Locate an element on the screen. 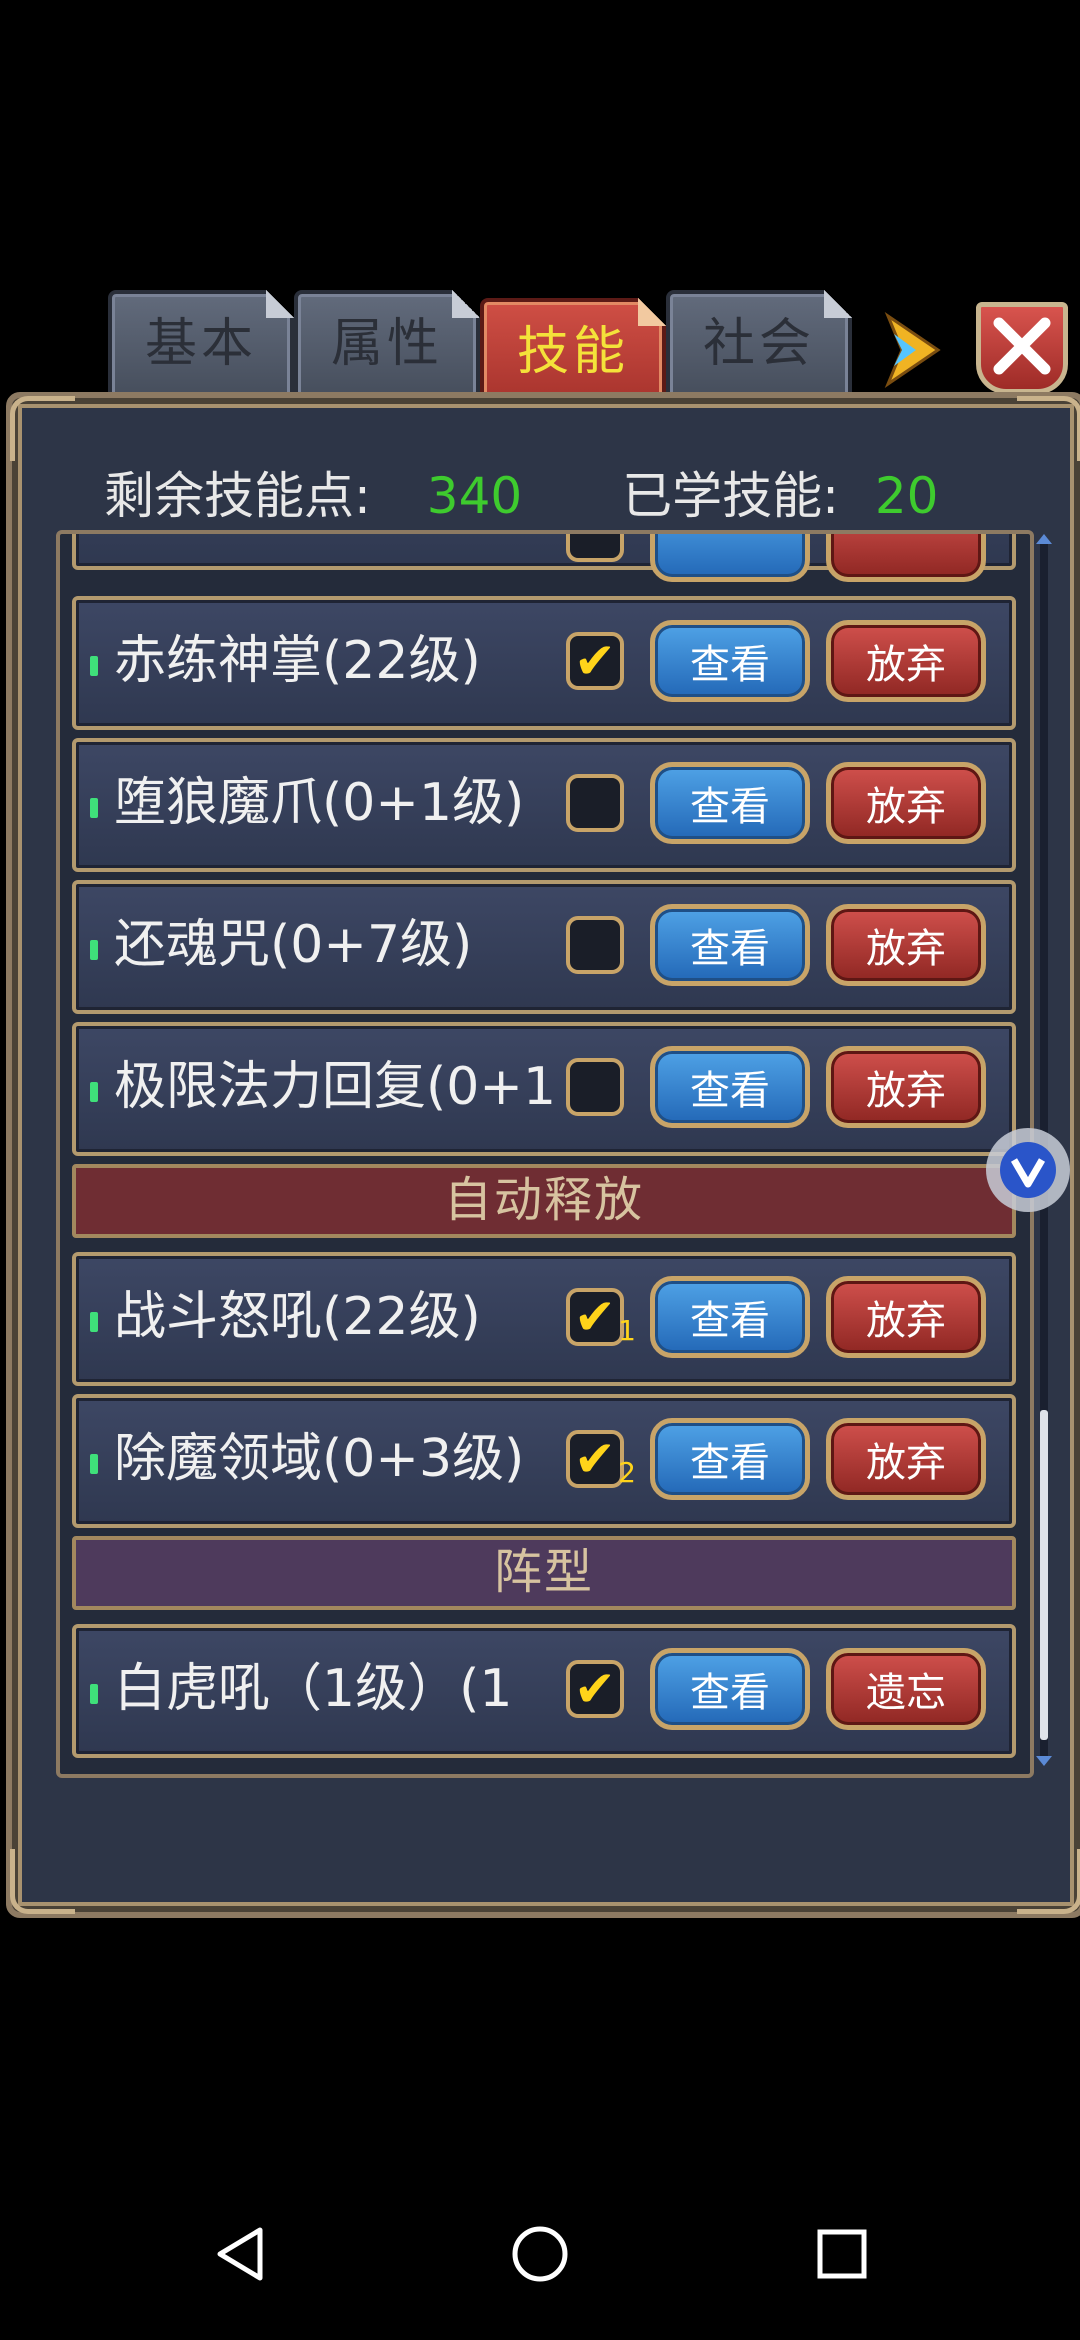  skill-name: 除魔领域(0+3级) is located at coordinates (319, 1459).